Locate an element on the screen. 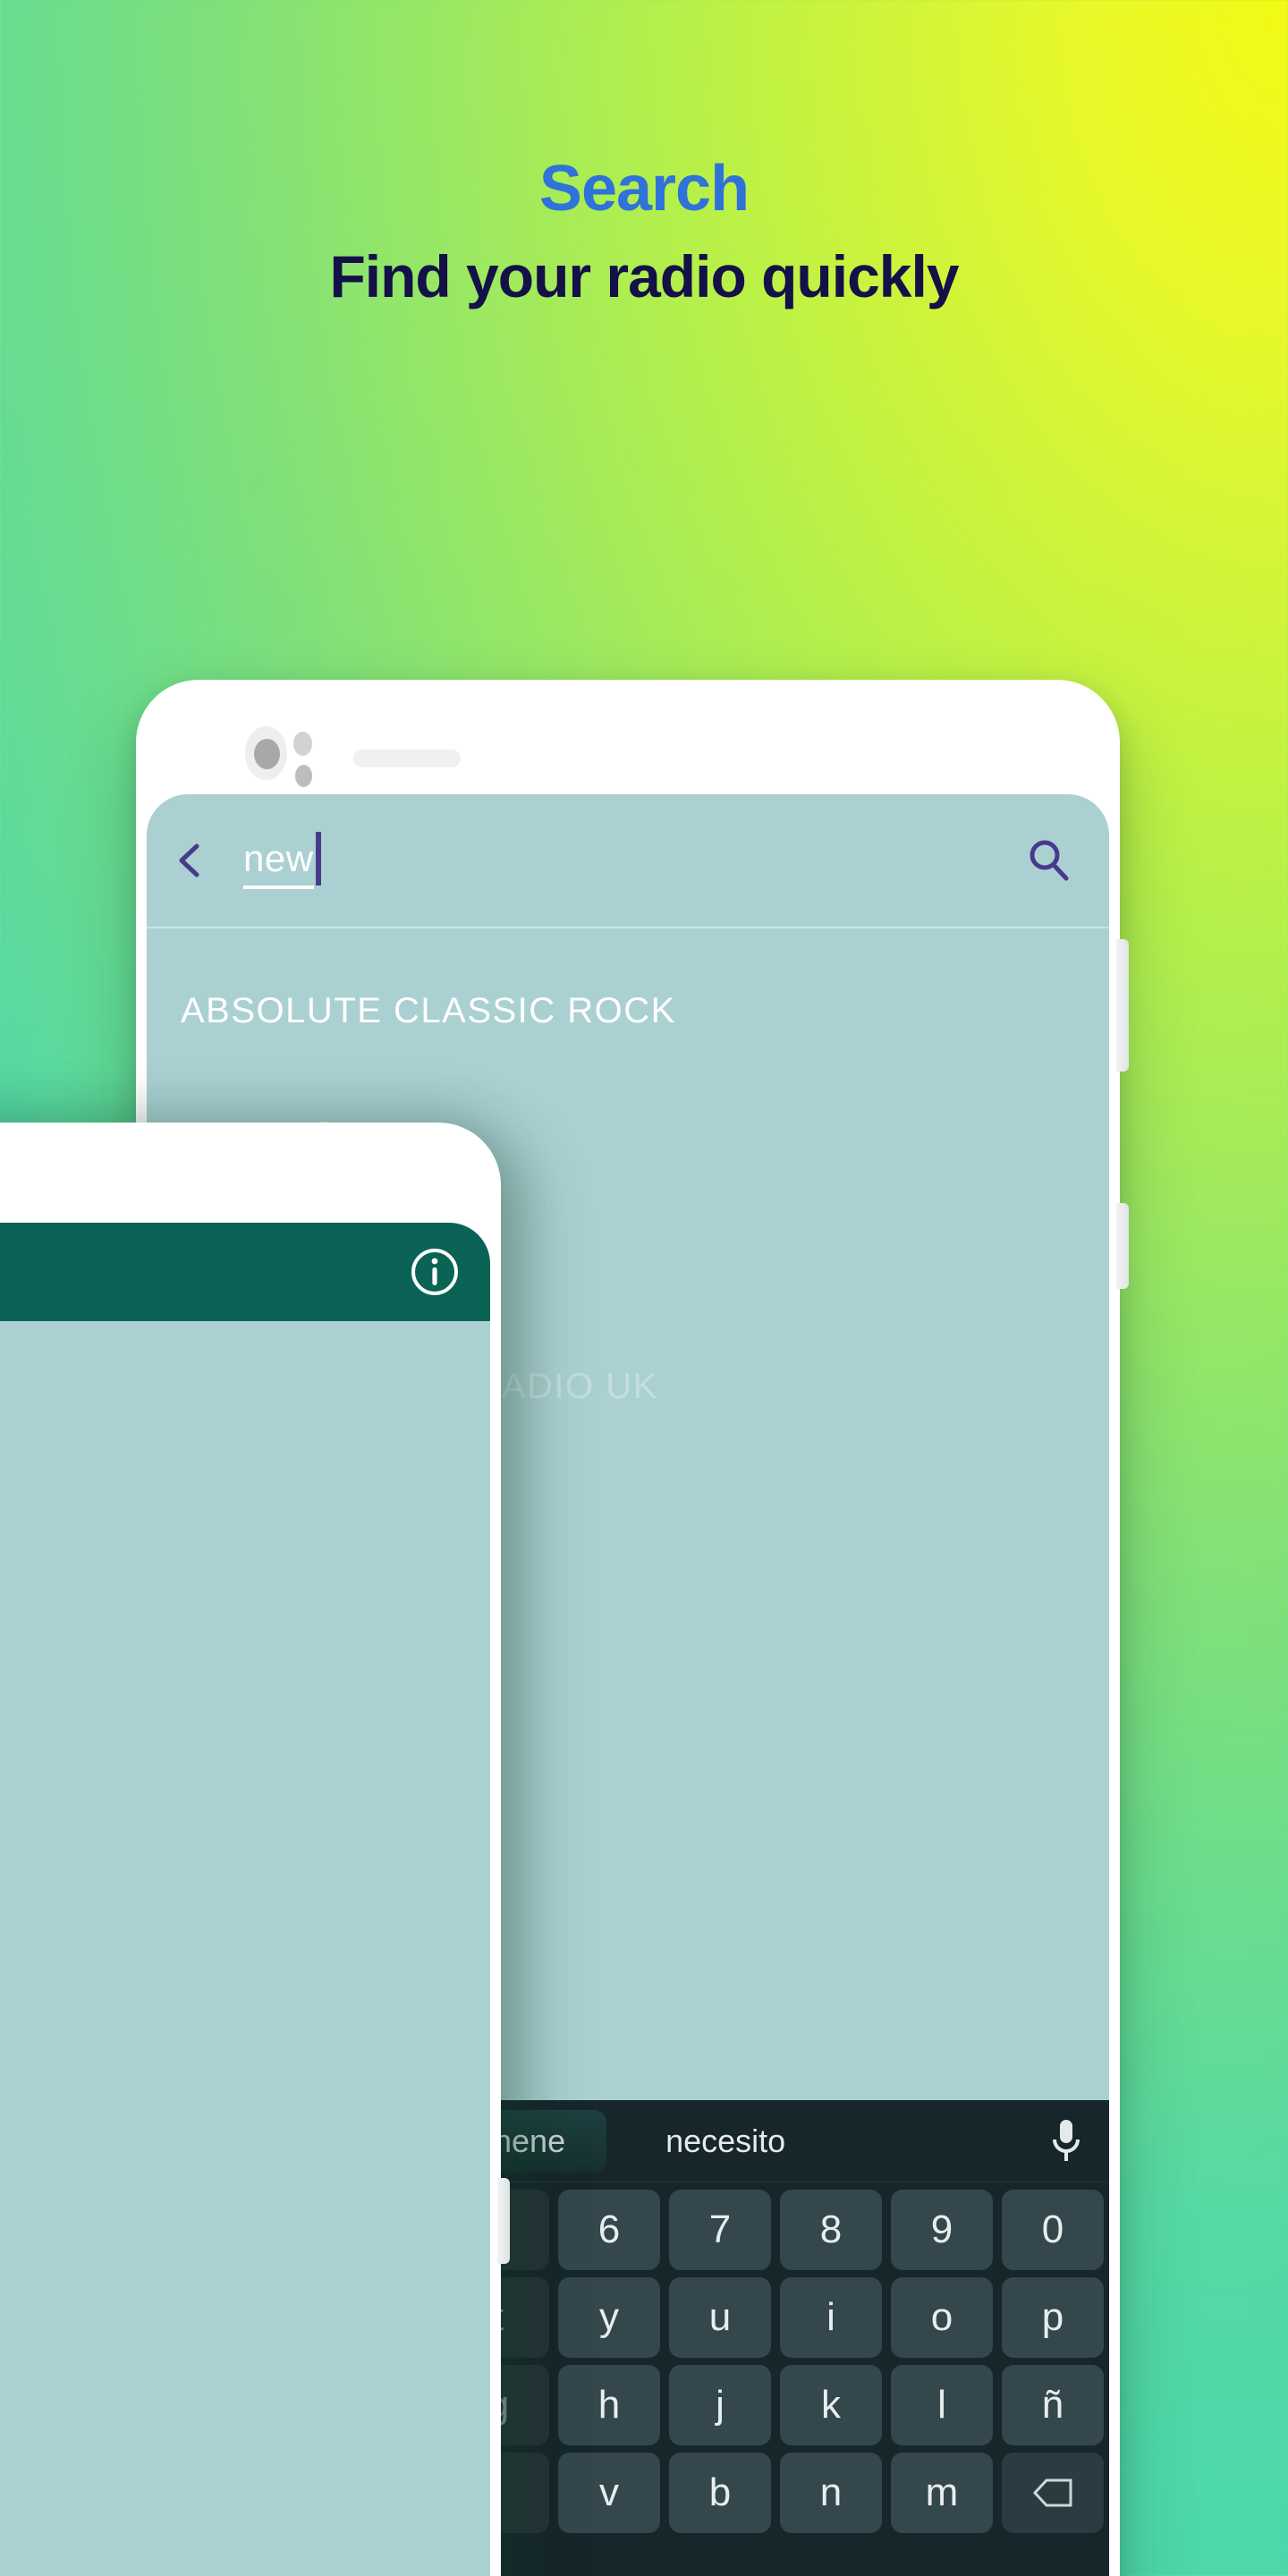  key-u: u is located at coordinates (720, 2317).